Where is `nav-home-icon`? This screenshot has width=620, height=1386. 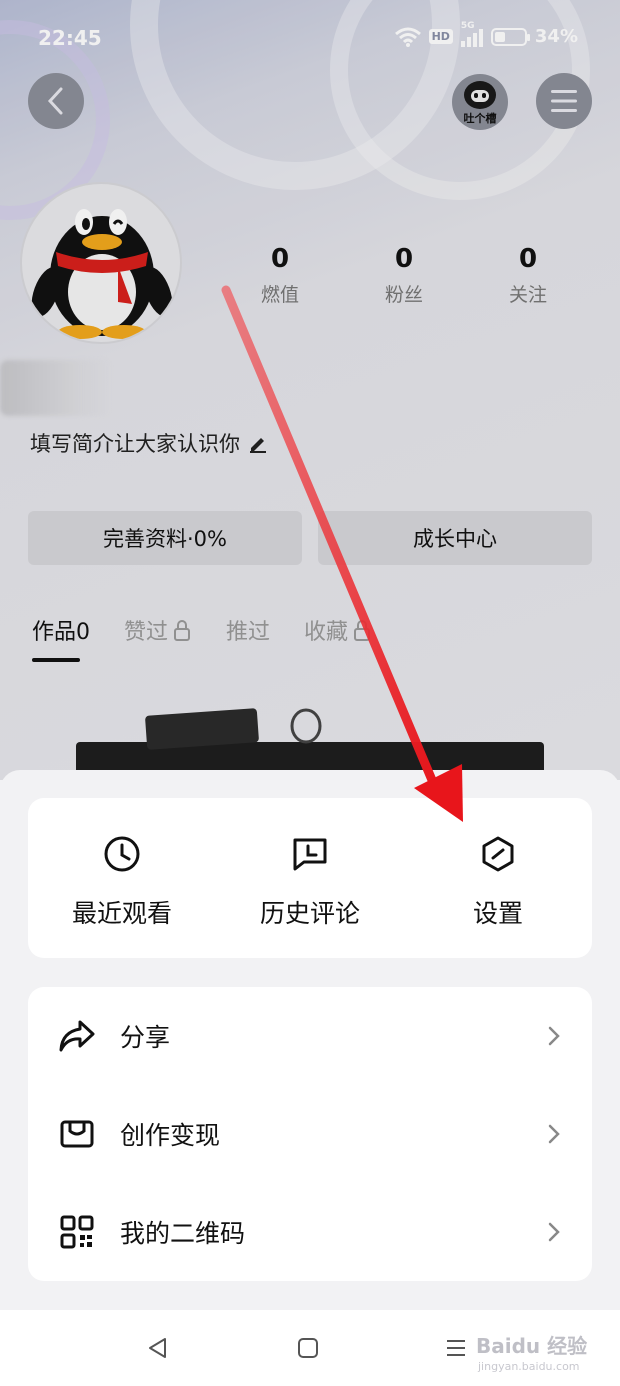 nav-home-icon is located at coordinates (308, 1348).